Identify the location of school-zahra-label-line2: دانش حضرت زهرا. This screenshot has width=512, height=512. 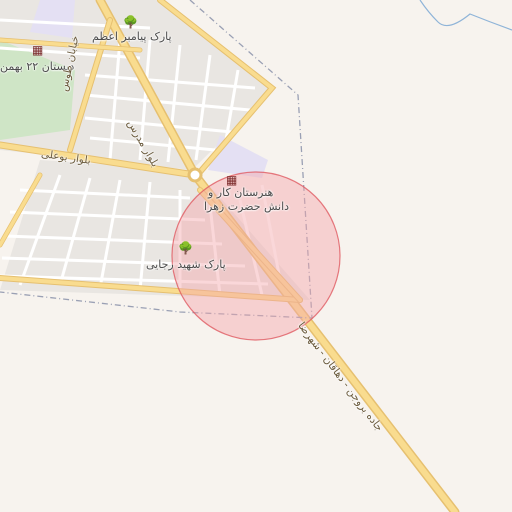
(246, 206).